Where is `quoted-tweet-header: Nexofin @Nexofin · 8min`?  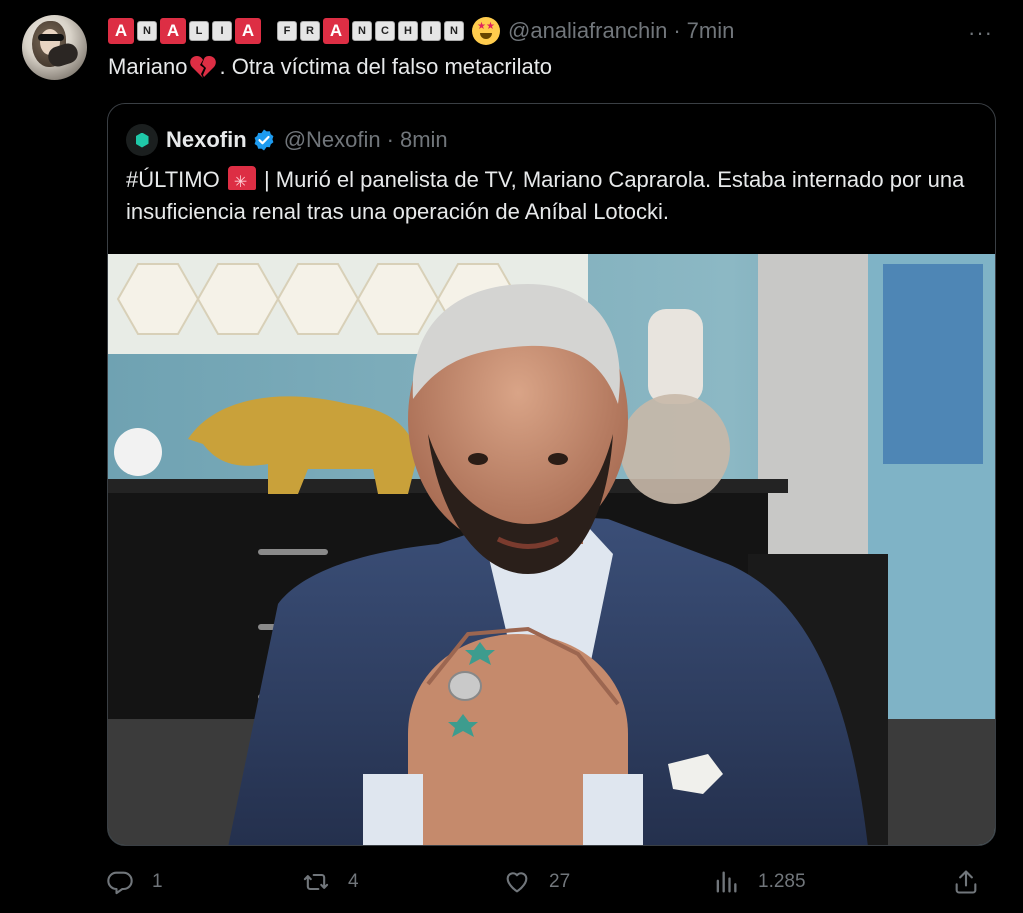
quoted-tweet-header: Nexofin @Nexofin · 8min is located at coordinates (287, 140).